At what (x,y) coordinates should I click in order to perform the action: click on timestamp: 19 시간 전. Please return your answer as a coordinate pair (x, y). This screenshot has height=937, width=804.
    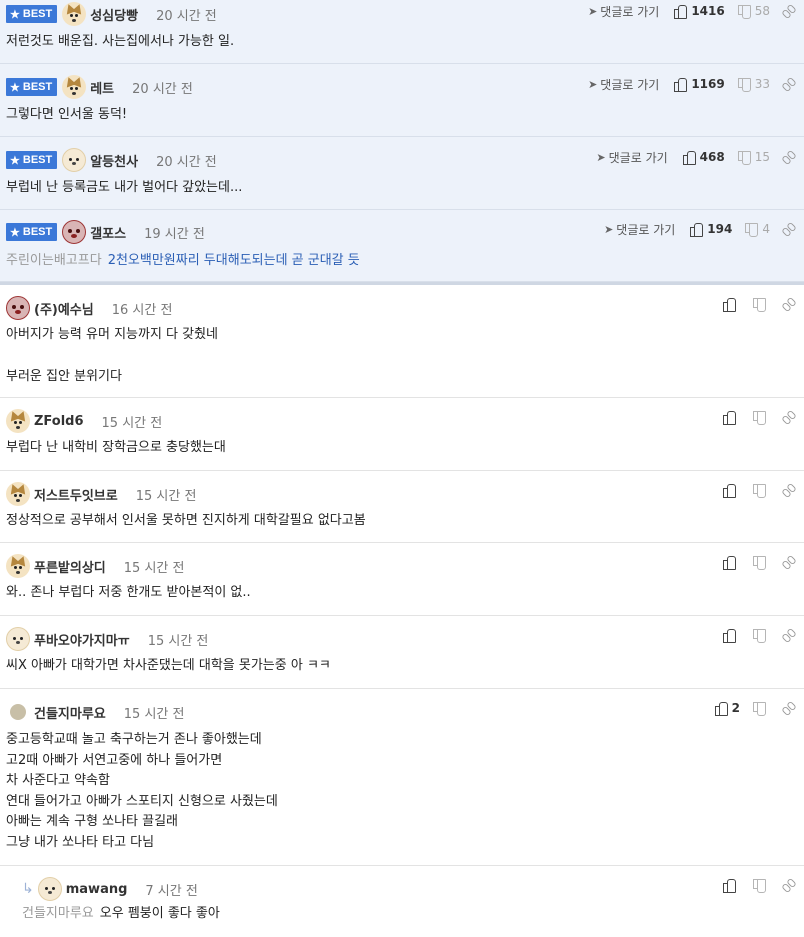
    Looking at the image, I should click on (174, 234).